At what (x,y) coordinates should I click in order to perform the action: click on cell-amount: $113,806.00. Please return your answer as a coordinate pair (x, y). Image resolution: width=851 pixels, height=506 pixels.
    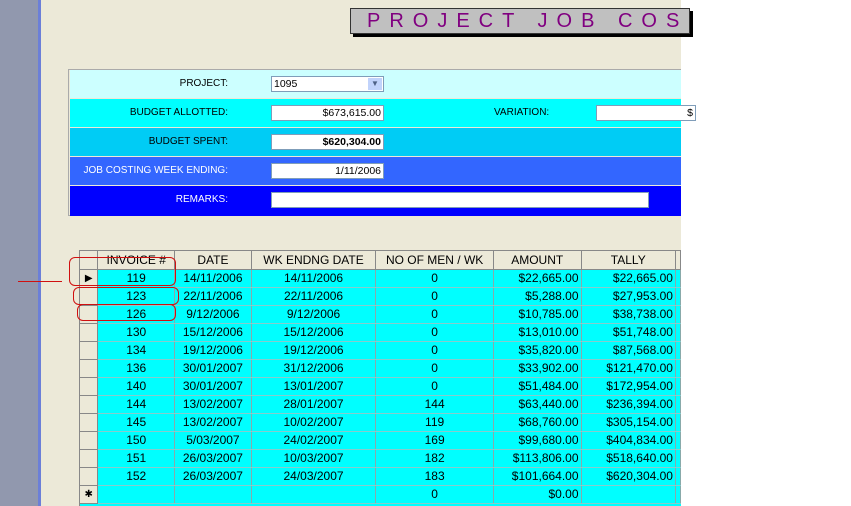
    Looking at the image, I should click on (537, 458).